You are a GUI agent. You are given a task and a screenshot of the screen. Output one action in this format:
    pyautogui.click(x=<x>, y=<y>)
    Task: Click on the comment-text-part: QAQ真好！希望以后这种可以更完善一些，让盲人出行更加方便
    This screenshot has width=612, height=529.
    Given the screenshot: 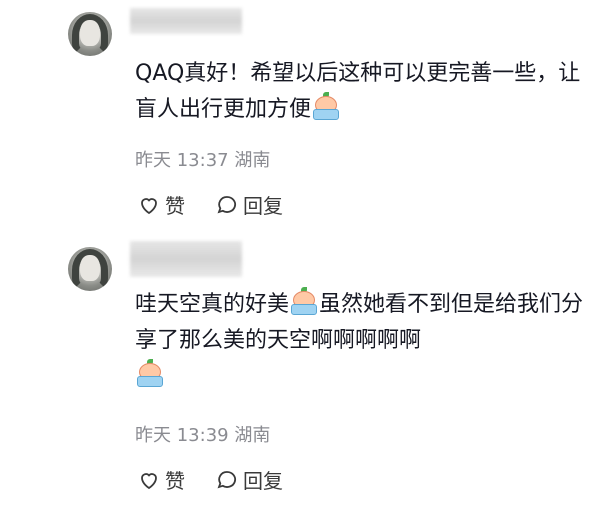 What is the action you would take?
    pyautogui.click(x=358, y=91)
    